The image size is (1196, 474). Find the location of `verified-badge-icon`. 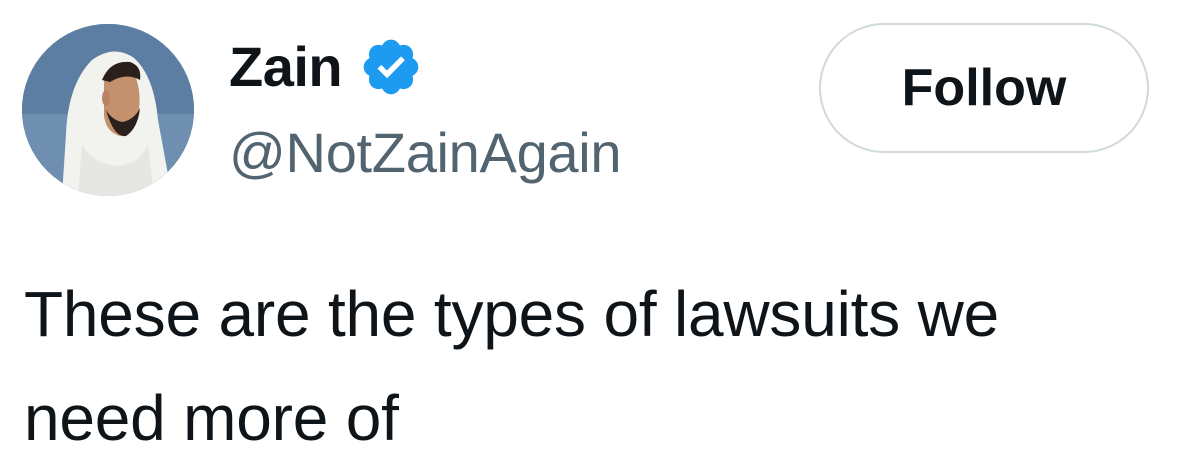

verified-badge-icon is located at coordinates (391, 67).